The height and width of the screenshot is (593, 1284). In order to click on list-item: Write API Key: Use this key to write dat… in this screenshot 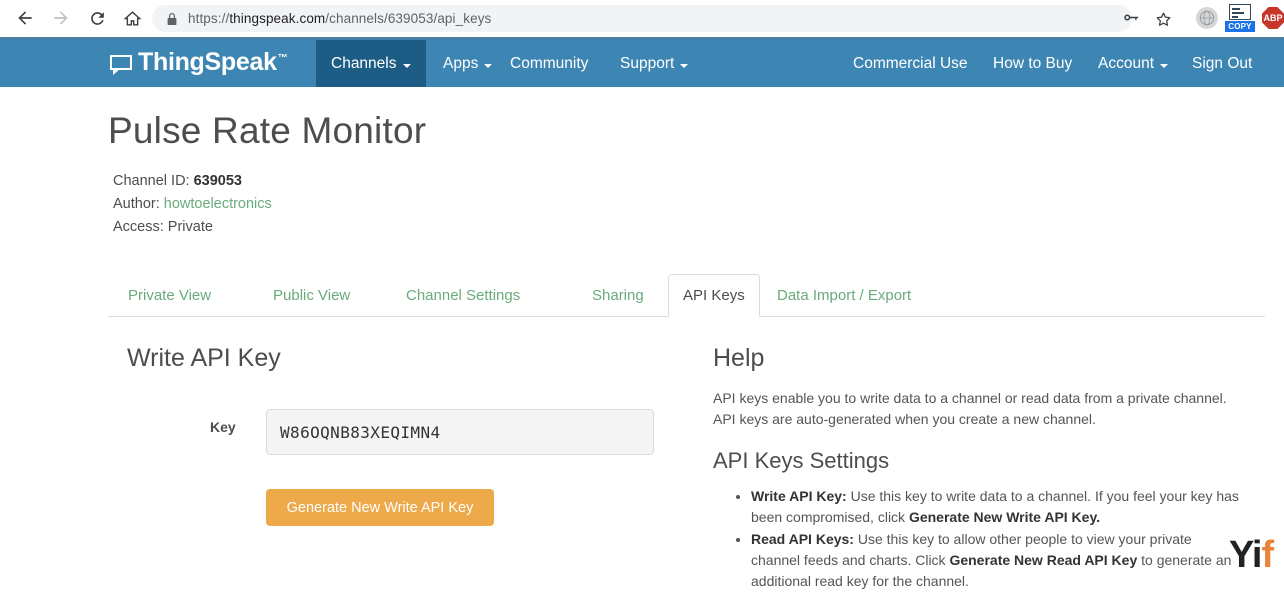, I will do `click(997, 507)`.